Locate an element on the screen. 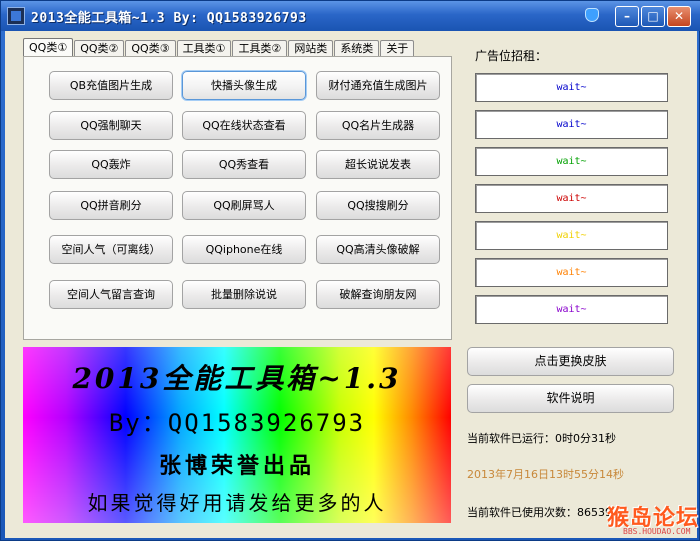 The image size is (700, 541). runtime-status: 当前软件已运行：0时0分31秒 is located at coordinates (541, 438).